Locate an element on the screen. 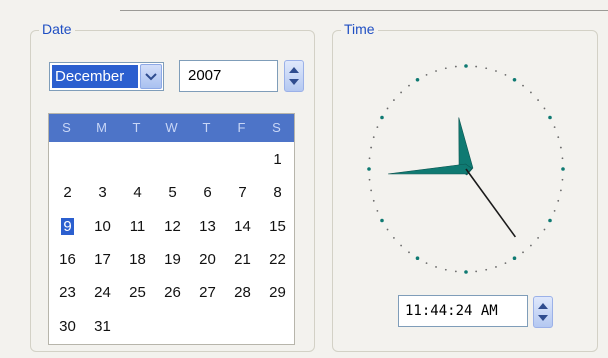 This screenshot has height=358, width=608. calendar-day: 12 is located at coordinates (172, 227).